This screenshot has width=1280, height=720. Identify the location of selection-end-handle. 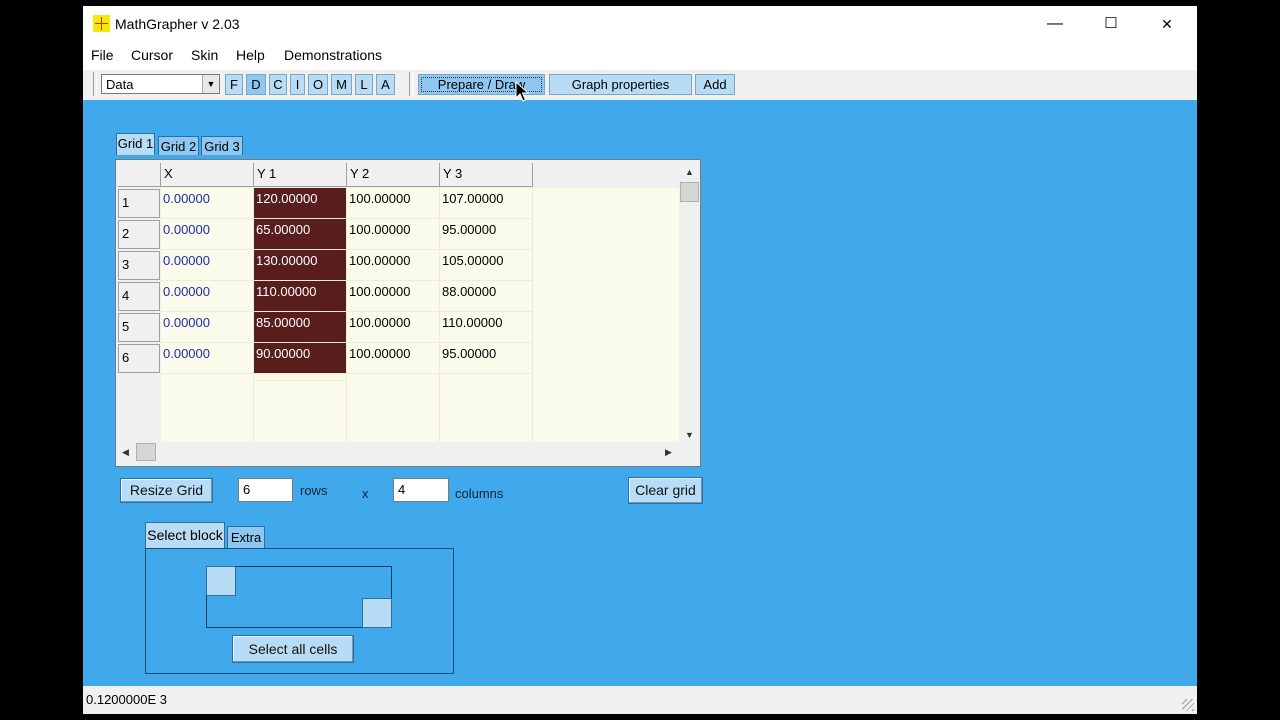
(377, 613).